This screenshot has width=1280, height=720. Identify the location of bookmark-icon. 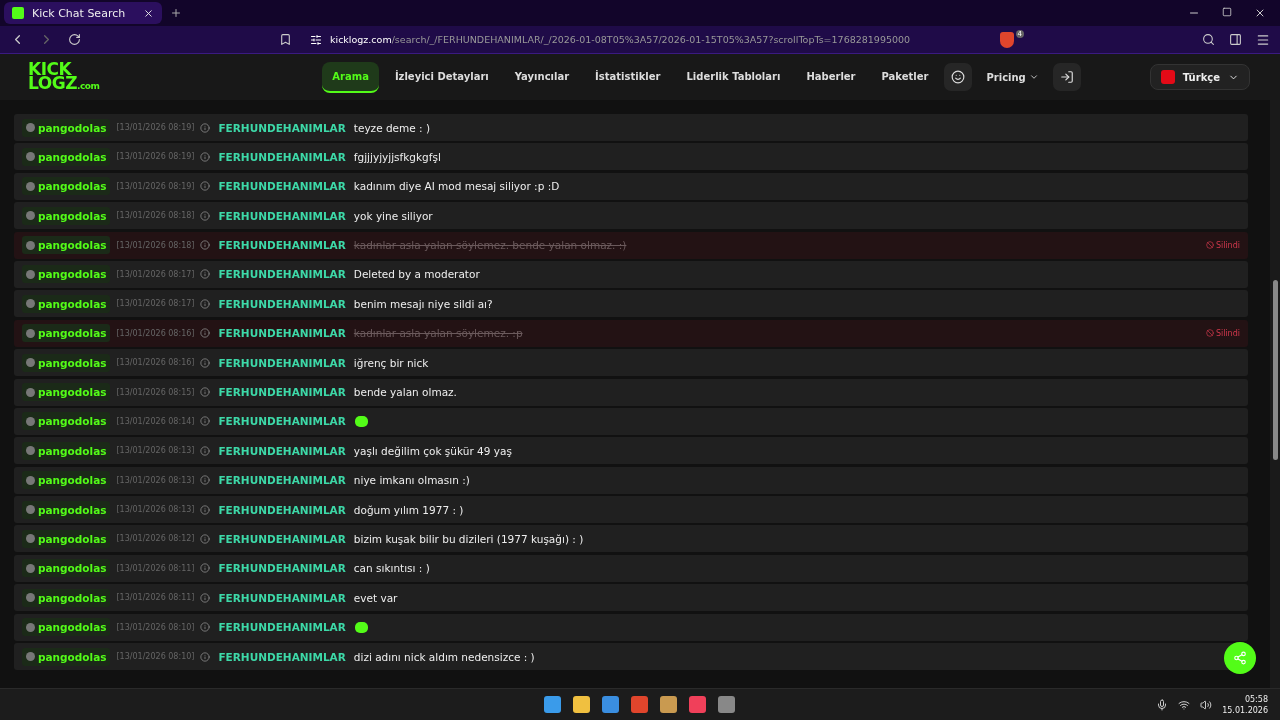
(285, 39).